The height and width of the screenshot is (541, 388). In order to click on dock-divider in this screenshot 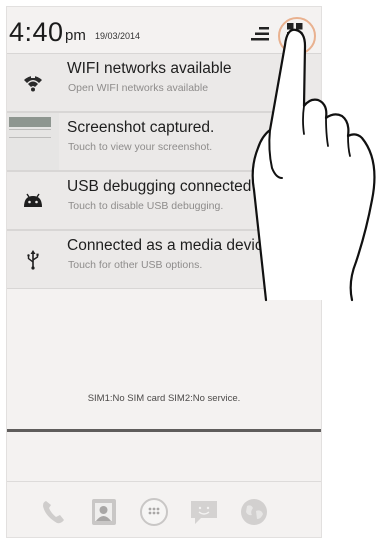, I will do `click(164, 481)`.